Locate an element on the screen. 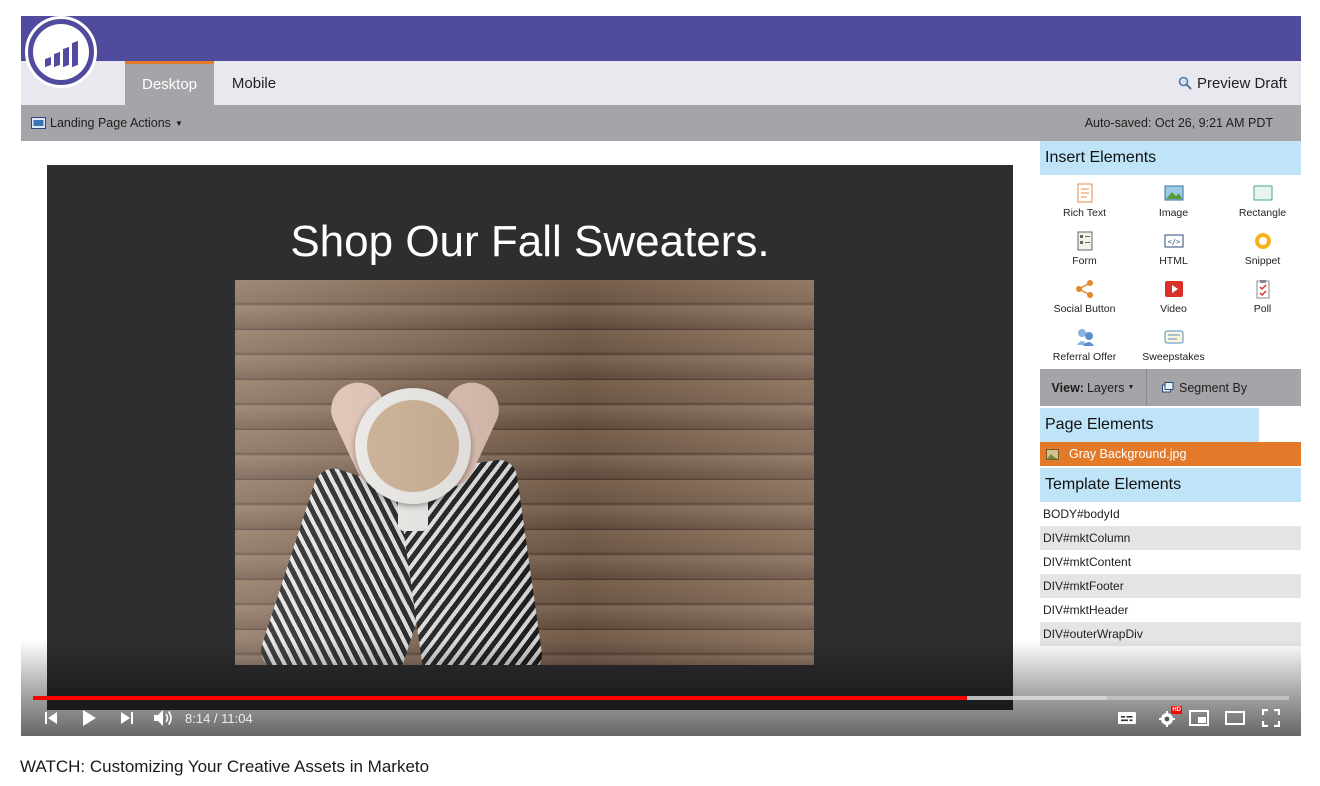 This screenshot has width=1320, height=786. page-actions-icon is located at coordinates (38, 123).